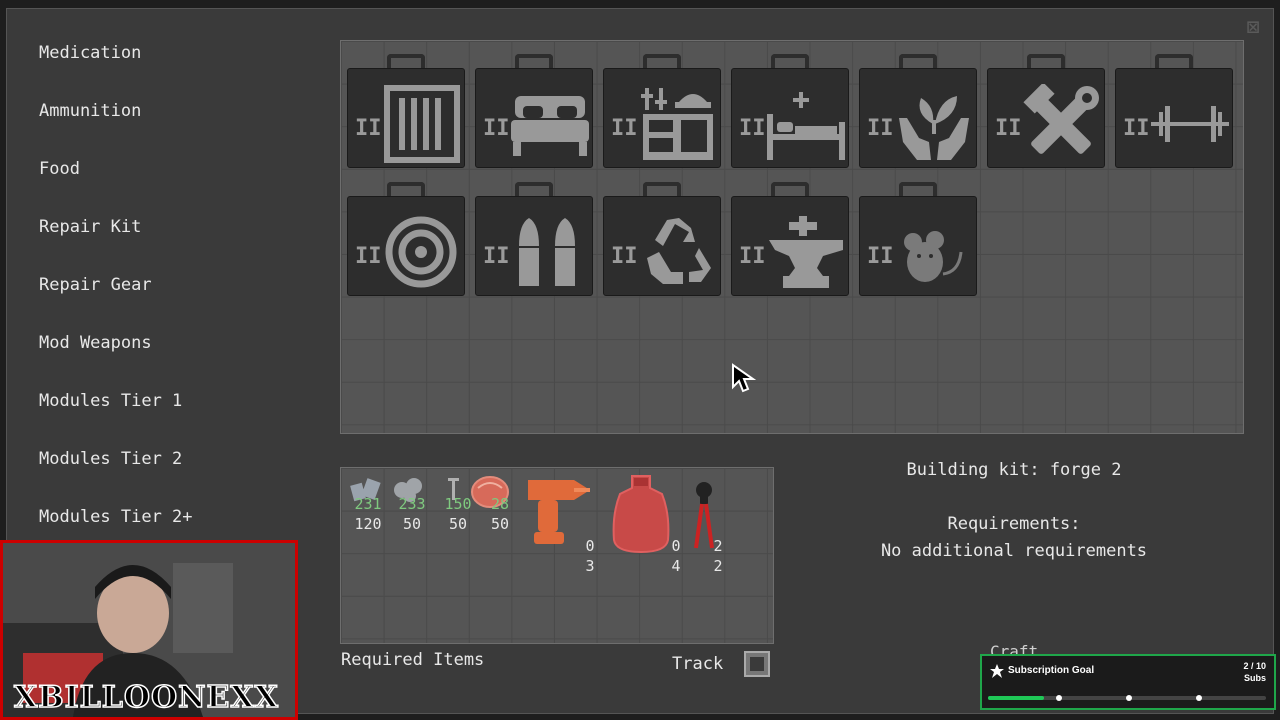 The height and width of the screenshot is (720, 1280). I want to click on kit-bed: II, so click(534, 111).